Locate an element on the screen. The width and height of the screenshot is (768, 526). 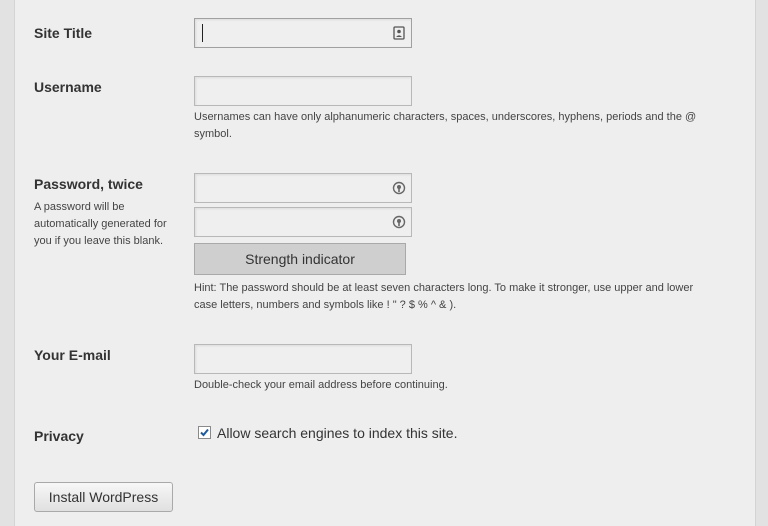
username-input is located at coordinates (303, 91).